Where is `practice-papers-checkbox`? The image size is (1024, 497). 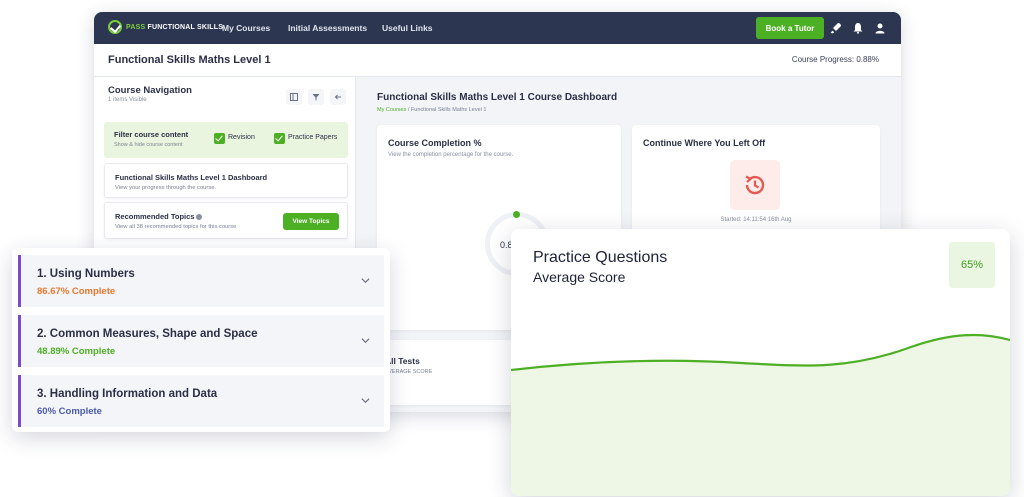
practice-papers-checkbox is located at coordinates (279, 138).